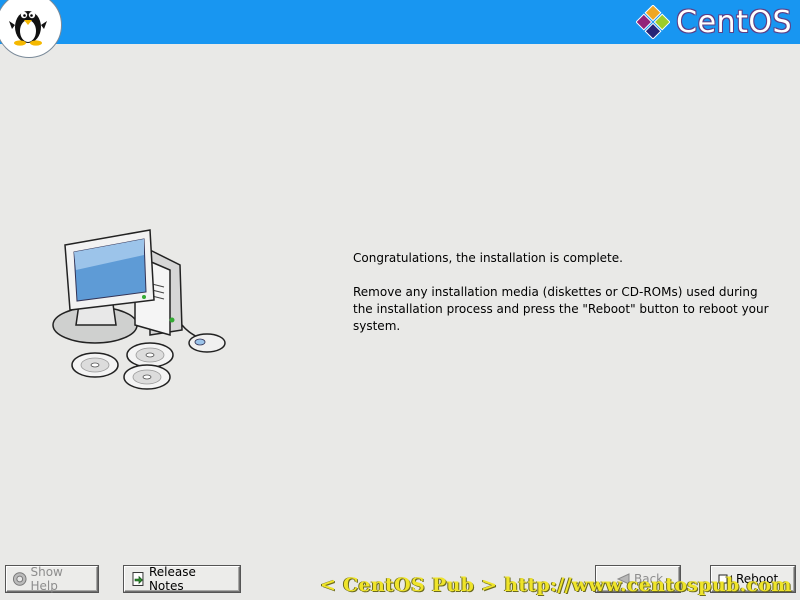  I want to click on centos-logo: CentOS, so click(714, 22).